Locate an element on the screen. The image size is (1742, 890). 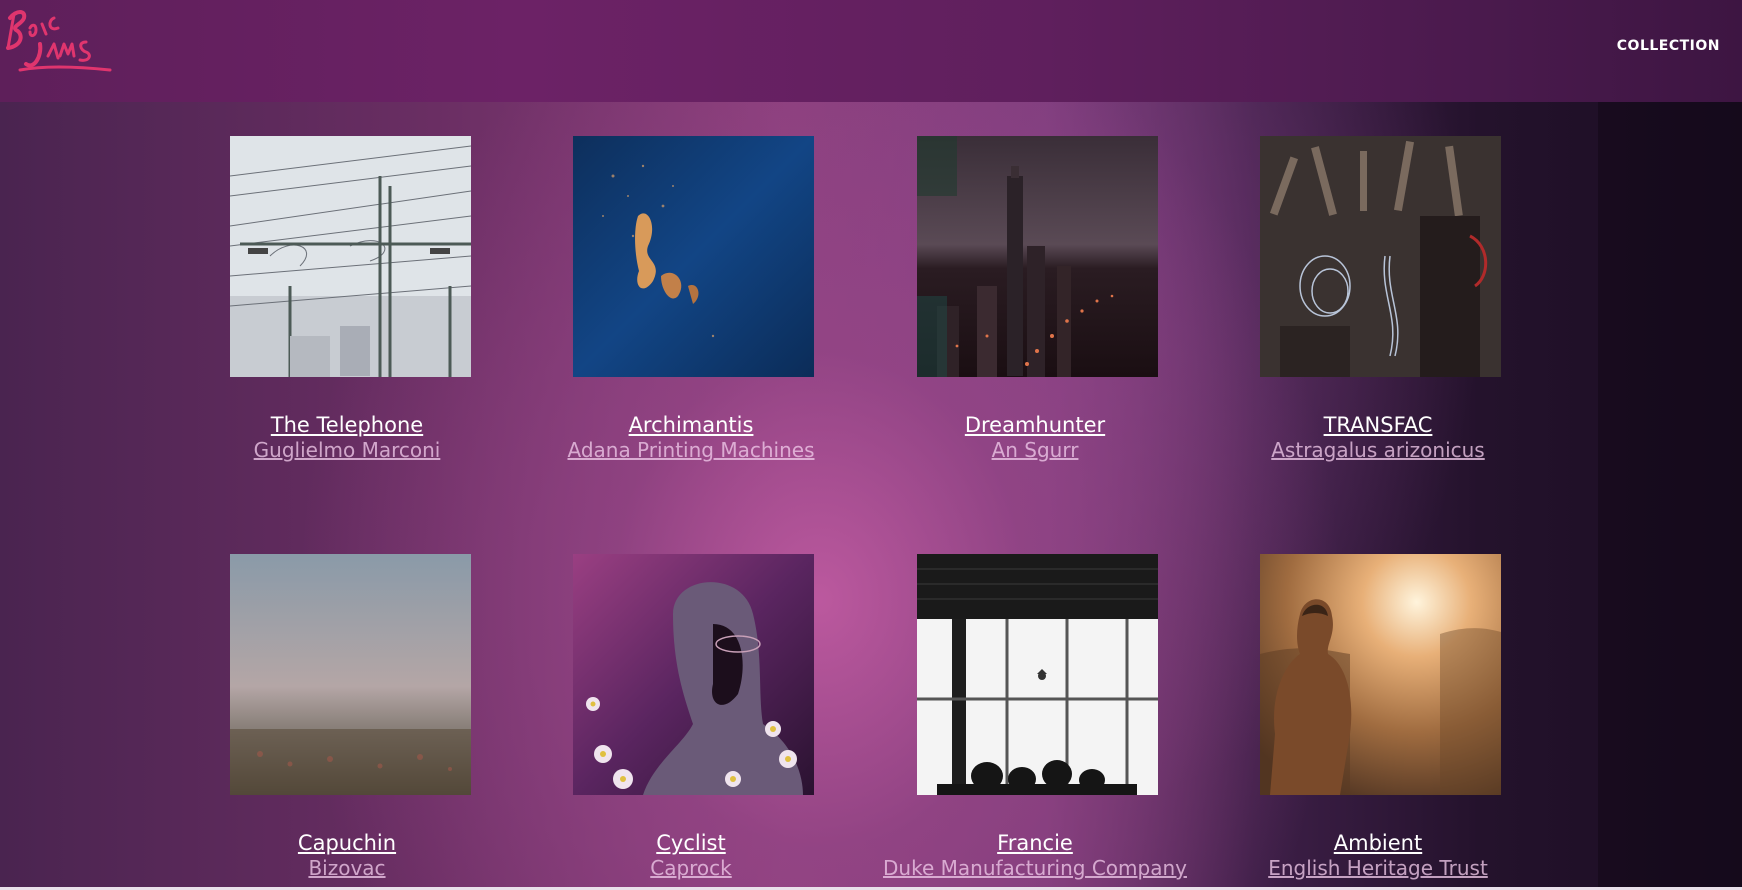
album-artist-link: Guglielmo Marconi is located at coordinates (347, 450).